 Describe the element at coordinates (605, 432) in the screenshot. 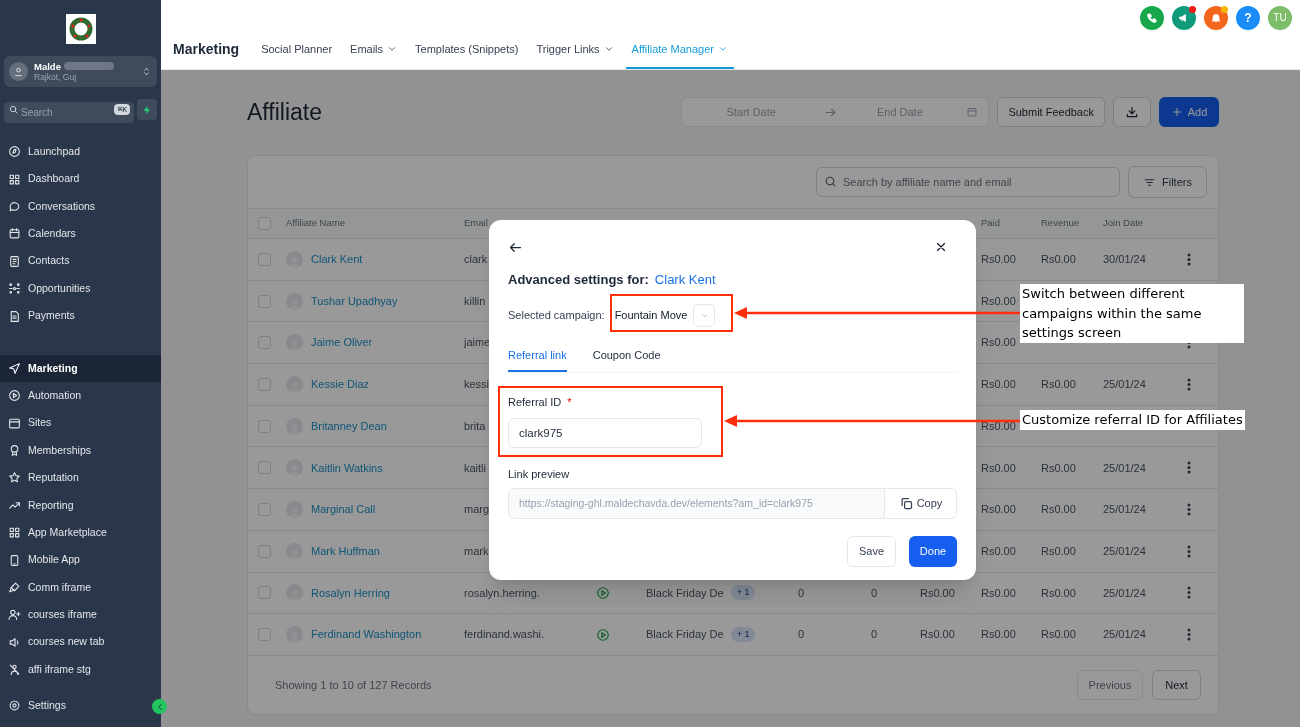

I see `referral-id-field: clark975` at that location.